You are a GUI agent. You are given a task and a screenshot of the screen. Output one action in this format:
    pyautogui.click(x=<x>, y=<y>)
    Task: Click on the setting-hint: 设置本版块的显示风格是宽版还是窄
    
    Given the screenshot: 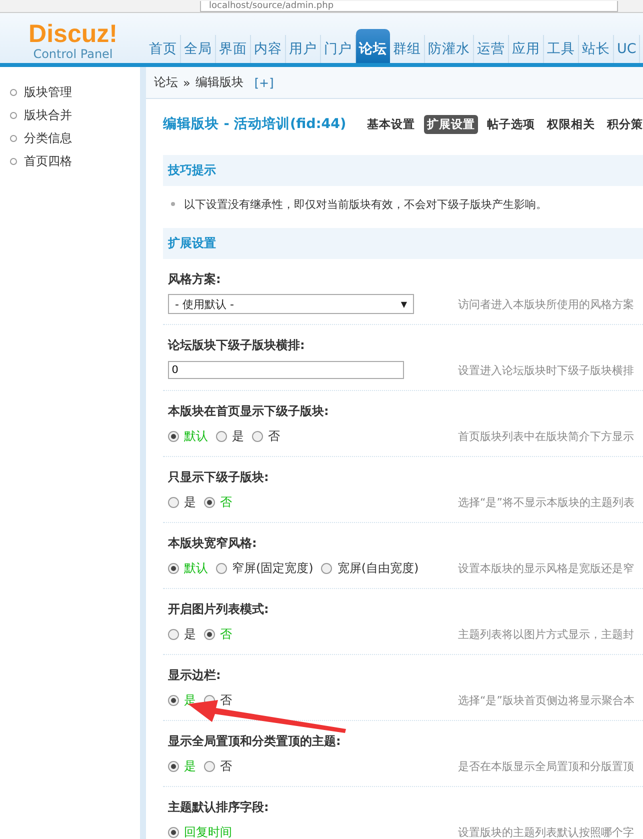 What is the action you would take?
    pyautogui.click(x=546, y=568)
    